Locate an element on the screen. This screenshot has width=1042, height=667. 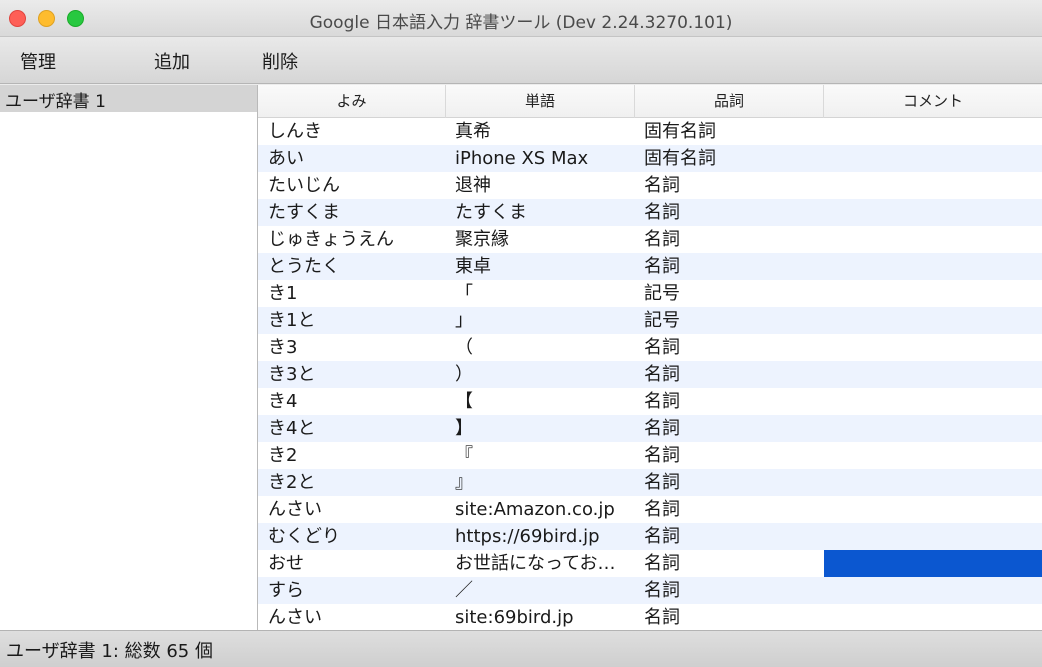
cell-reading: おせ is located at coordinates (354, 563).